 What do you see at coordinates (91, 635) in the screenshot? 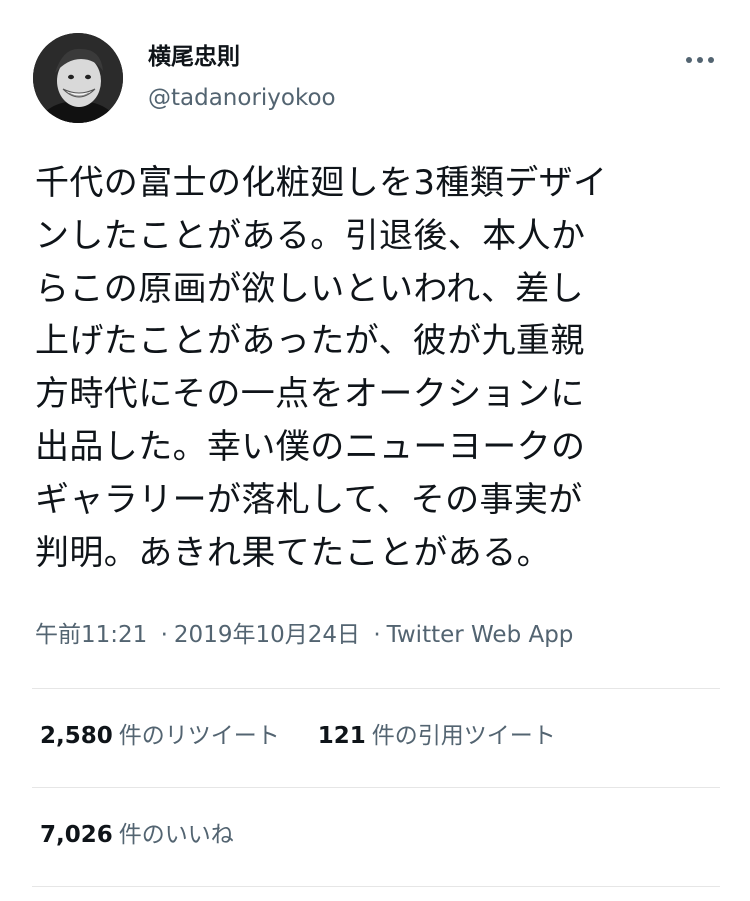
I see `tweet-time: 午前11:21` at bounding box center [91, 635].